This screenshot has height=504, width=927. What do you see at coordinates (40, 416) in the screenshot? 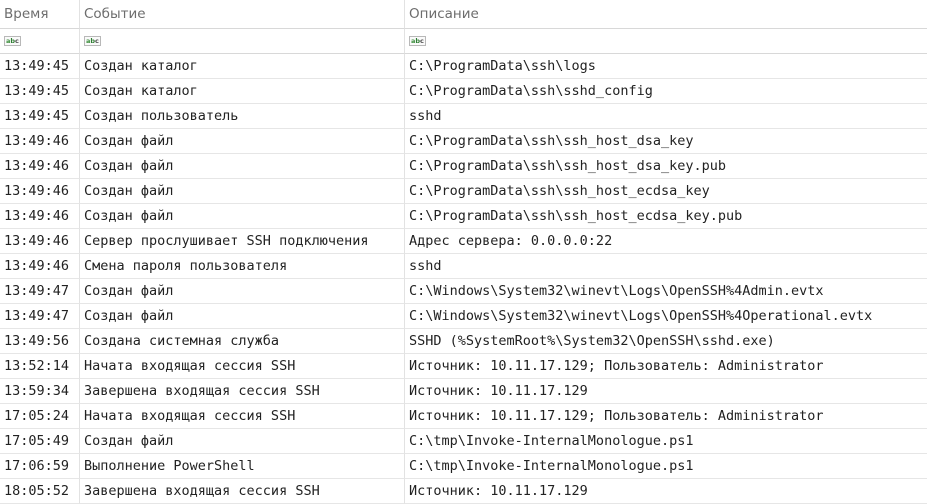
I see `cell-time: 17:05:24` at bounding box center [40, 416].